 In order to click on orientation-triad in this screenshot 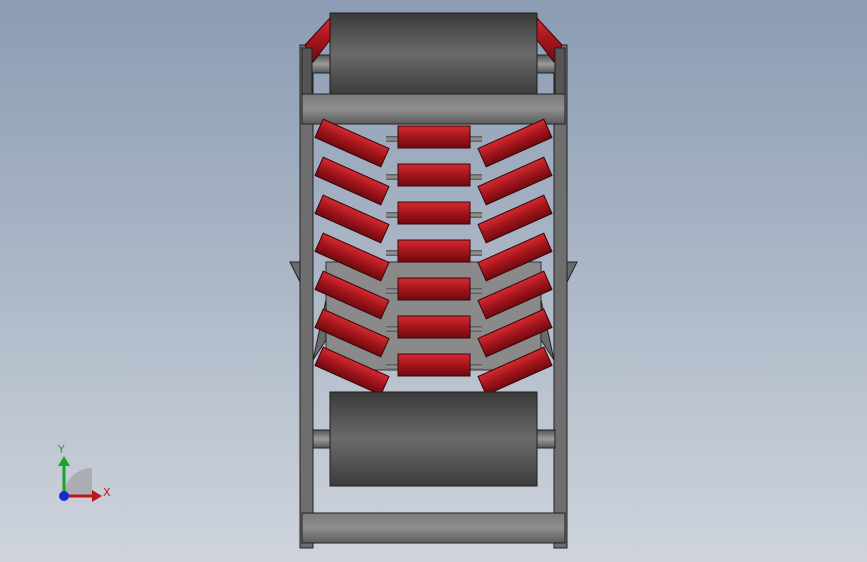, I will do `click(80, 479)`.